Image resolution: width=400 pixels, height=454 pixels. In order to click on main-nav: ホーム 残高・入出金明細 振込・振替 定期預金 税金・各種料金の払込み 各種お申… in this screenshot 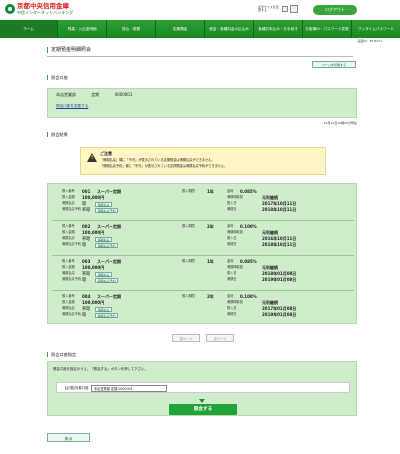, I will do `click(200, 29)`.